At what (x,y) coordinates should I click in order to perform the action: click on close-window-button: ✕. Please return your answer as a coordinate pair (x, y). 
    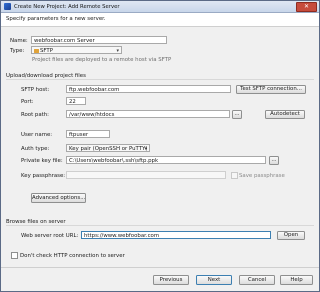
    Looking at the image, I should click on (306, 7).